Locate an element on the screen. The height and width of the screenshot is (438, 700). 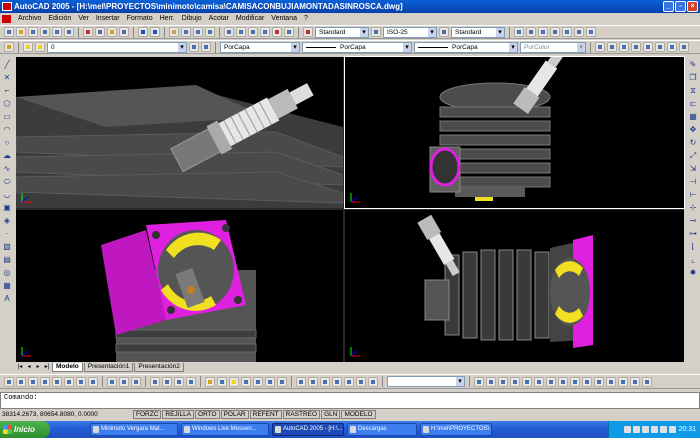
save-icon is located at coordinates (33, 32).